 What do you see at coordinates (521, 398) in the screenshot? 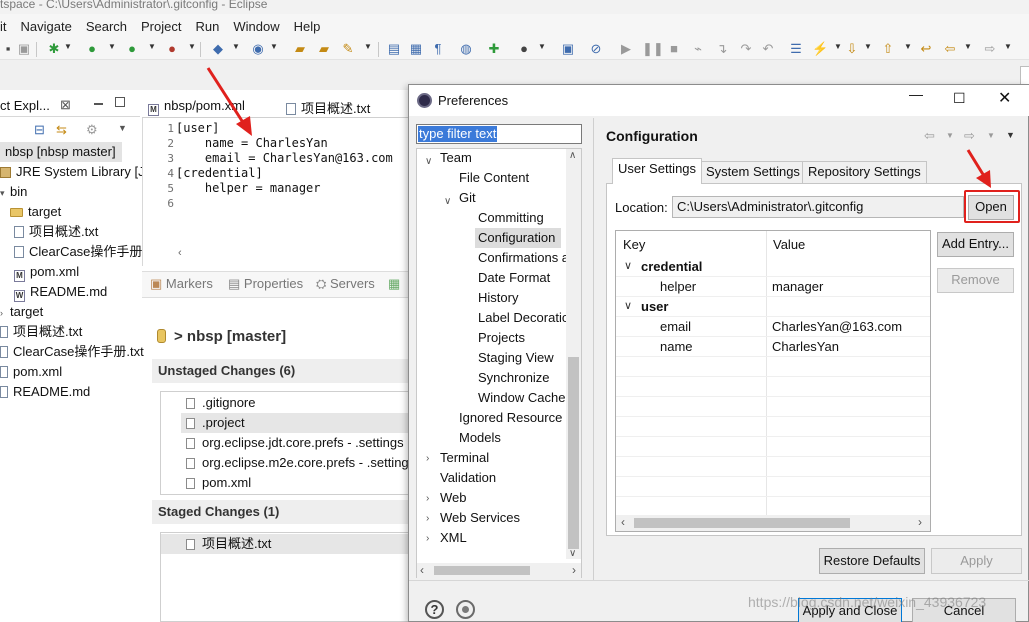
I see `tree-item-window-cache: Window Cache` at bounding box center [521, 398].